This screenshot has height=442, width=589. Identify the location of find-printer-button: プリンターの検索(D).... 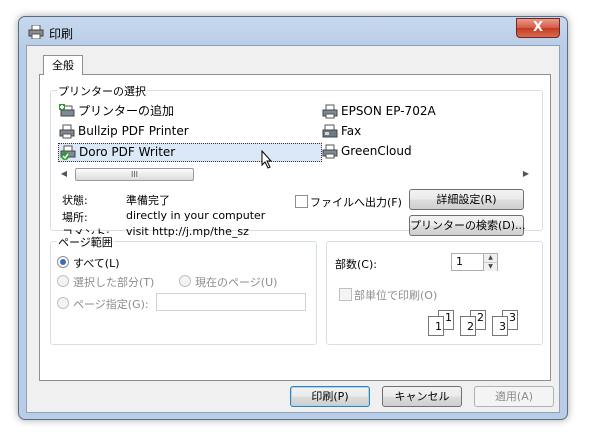
(467, 225).